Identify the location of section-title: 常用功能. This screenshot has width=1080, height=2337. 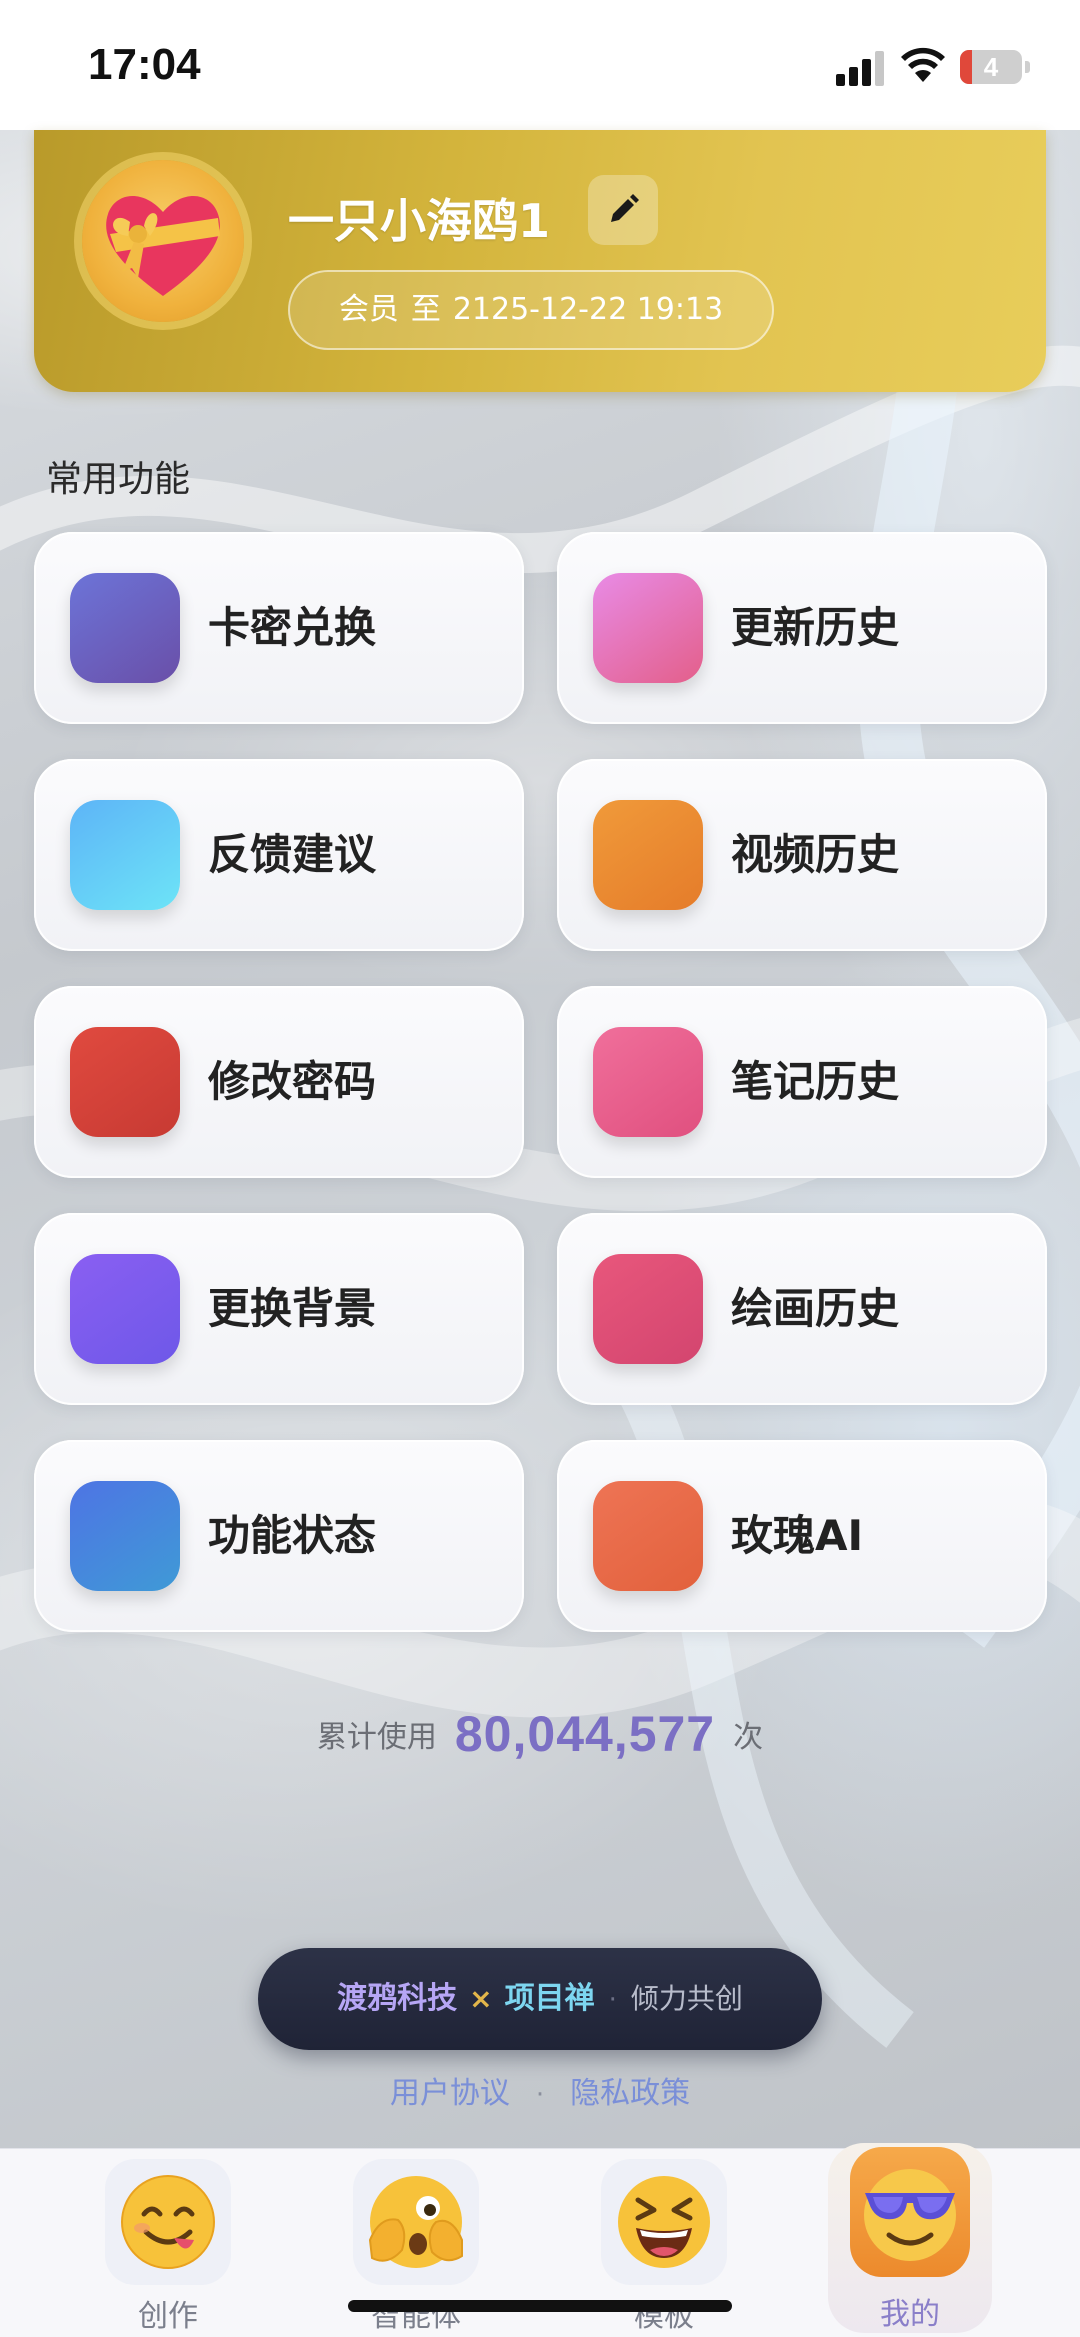
(118, 479).